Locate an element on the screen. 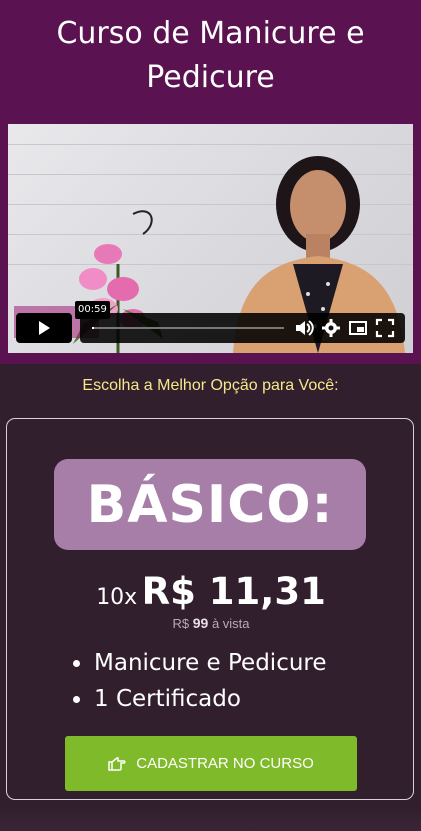  fullscreen-icon is located at coordinates (385, 328).